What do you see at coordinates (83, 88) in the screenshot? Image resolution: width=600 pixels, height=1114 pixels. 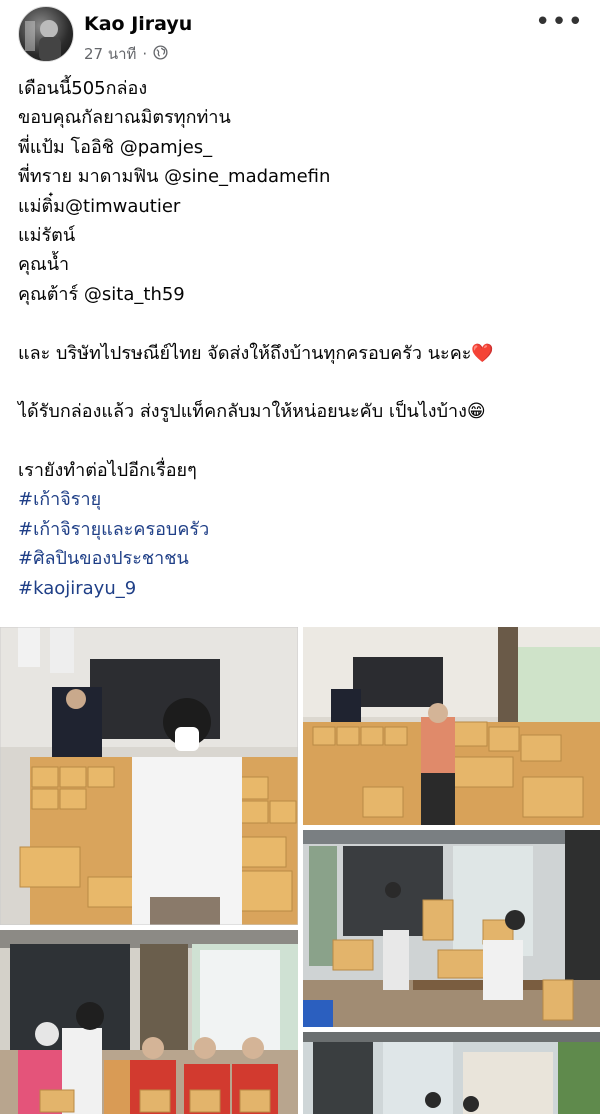 I see `text-line: เดือนนี้505กล่อง` at bounding box center [83, 88].